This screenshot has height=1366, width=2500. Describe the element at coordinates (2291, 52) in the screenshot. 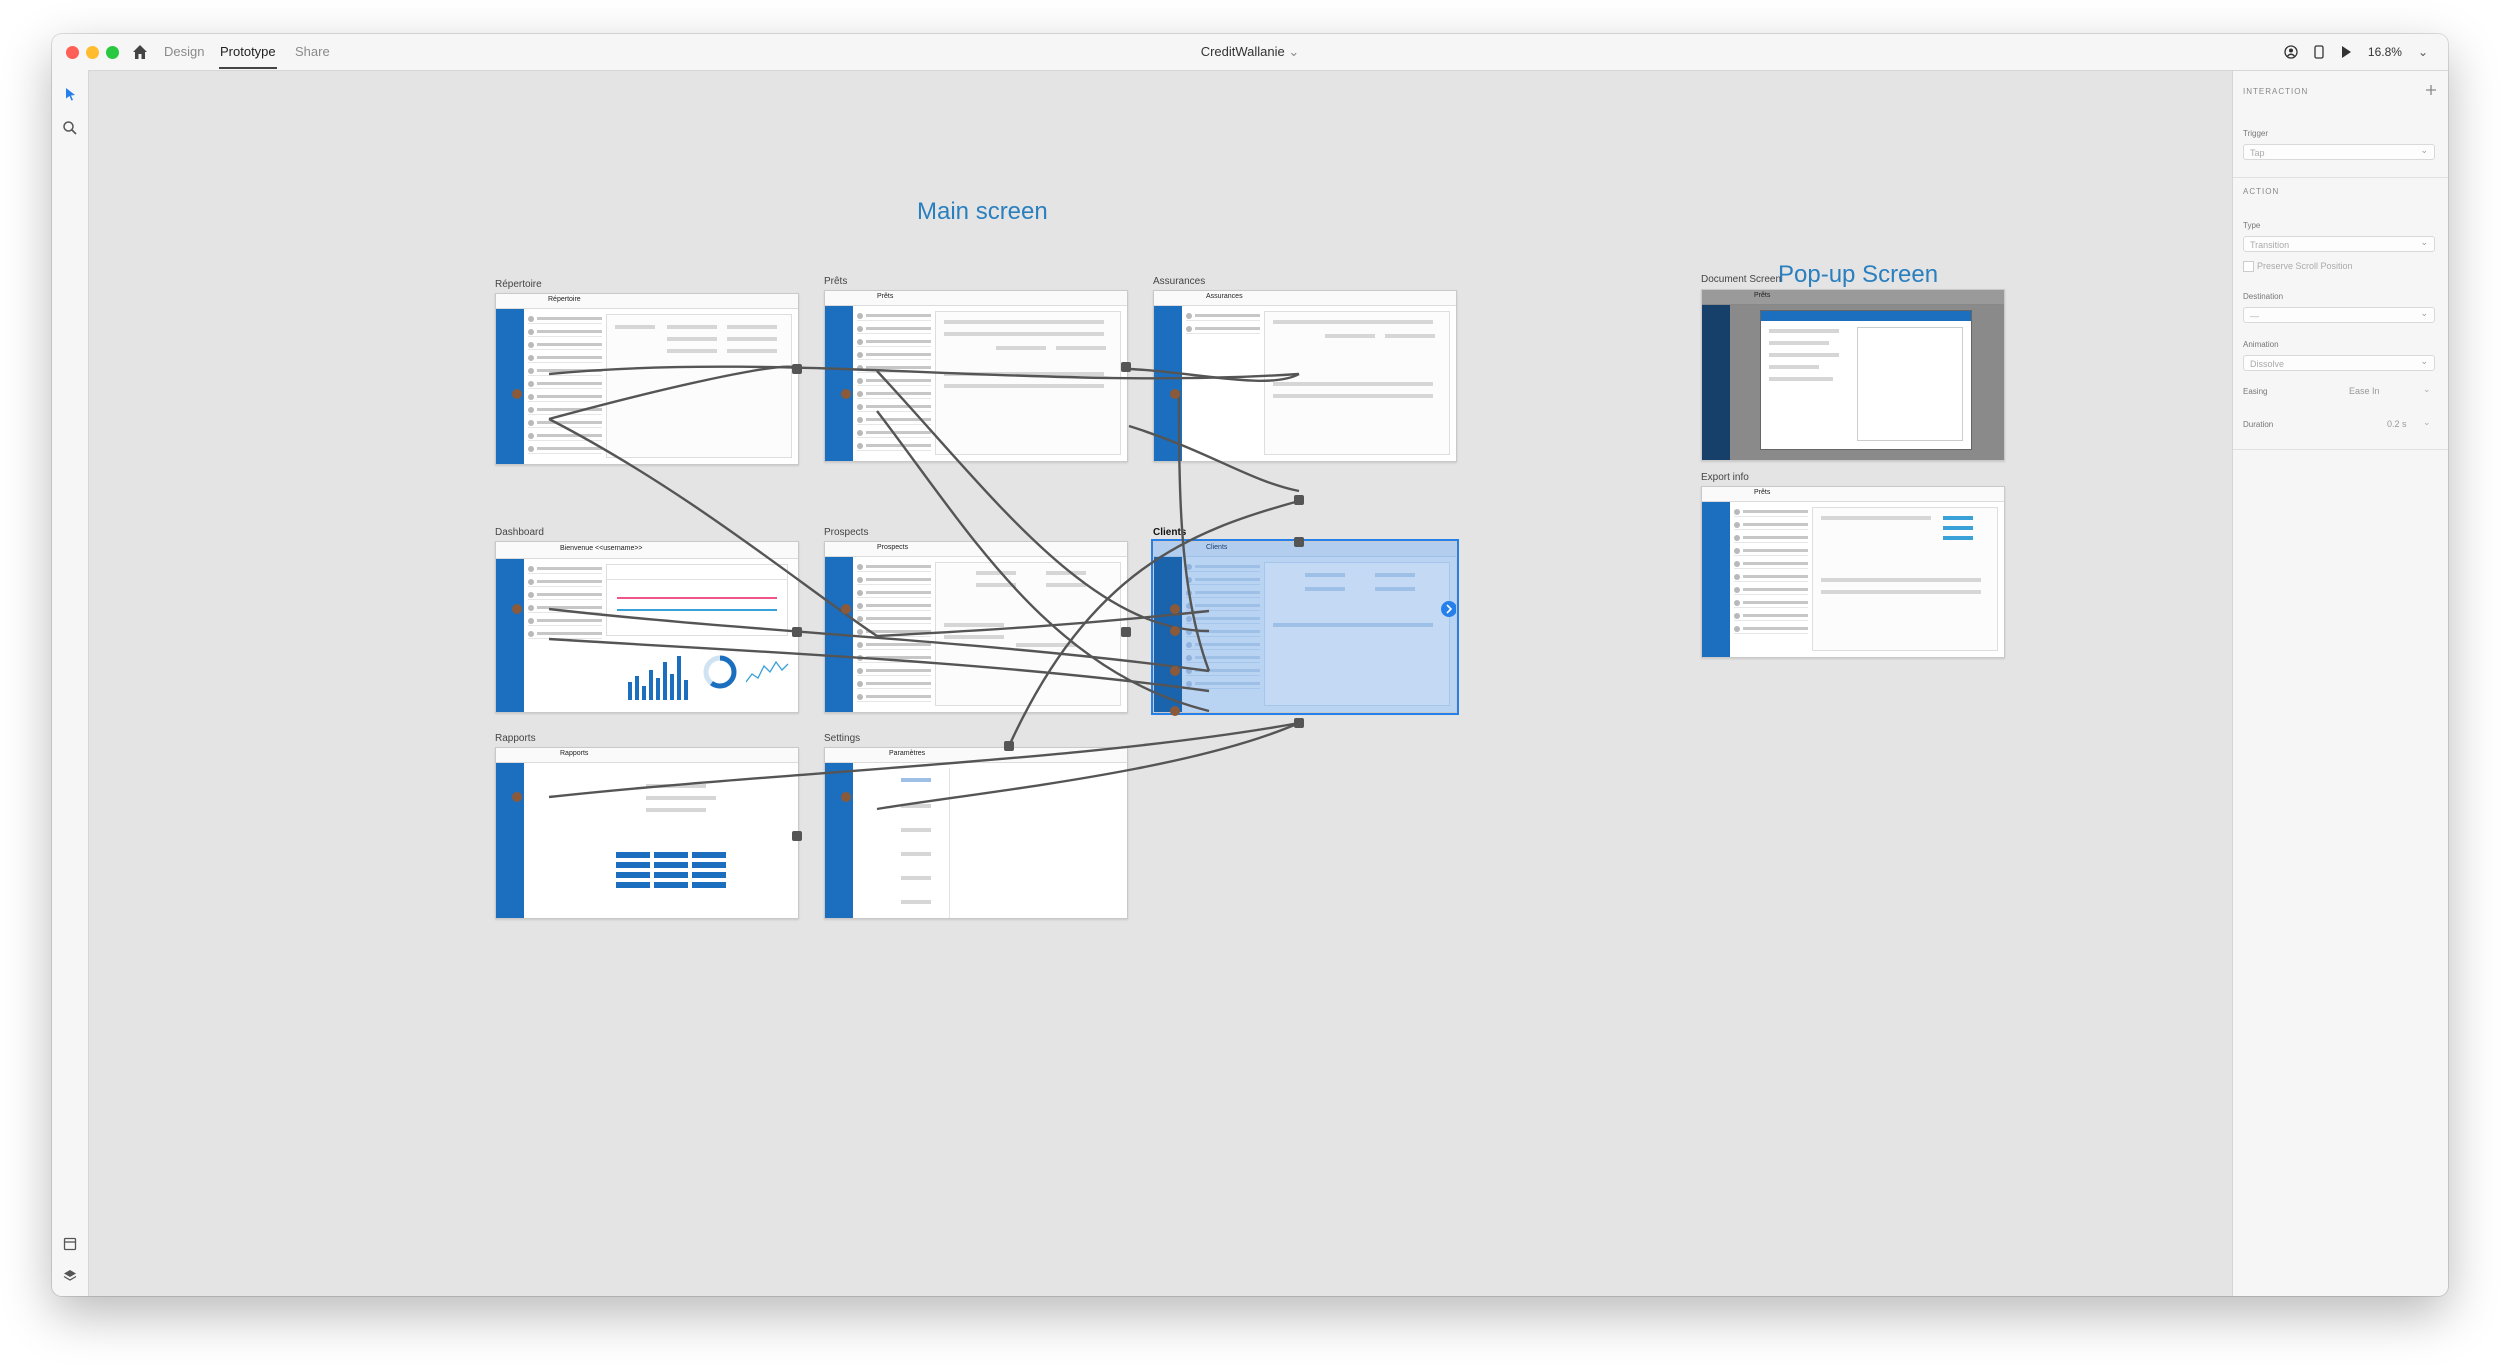

I see `user-icon` at that location.